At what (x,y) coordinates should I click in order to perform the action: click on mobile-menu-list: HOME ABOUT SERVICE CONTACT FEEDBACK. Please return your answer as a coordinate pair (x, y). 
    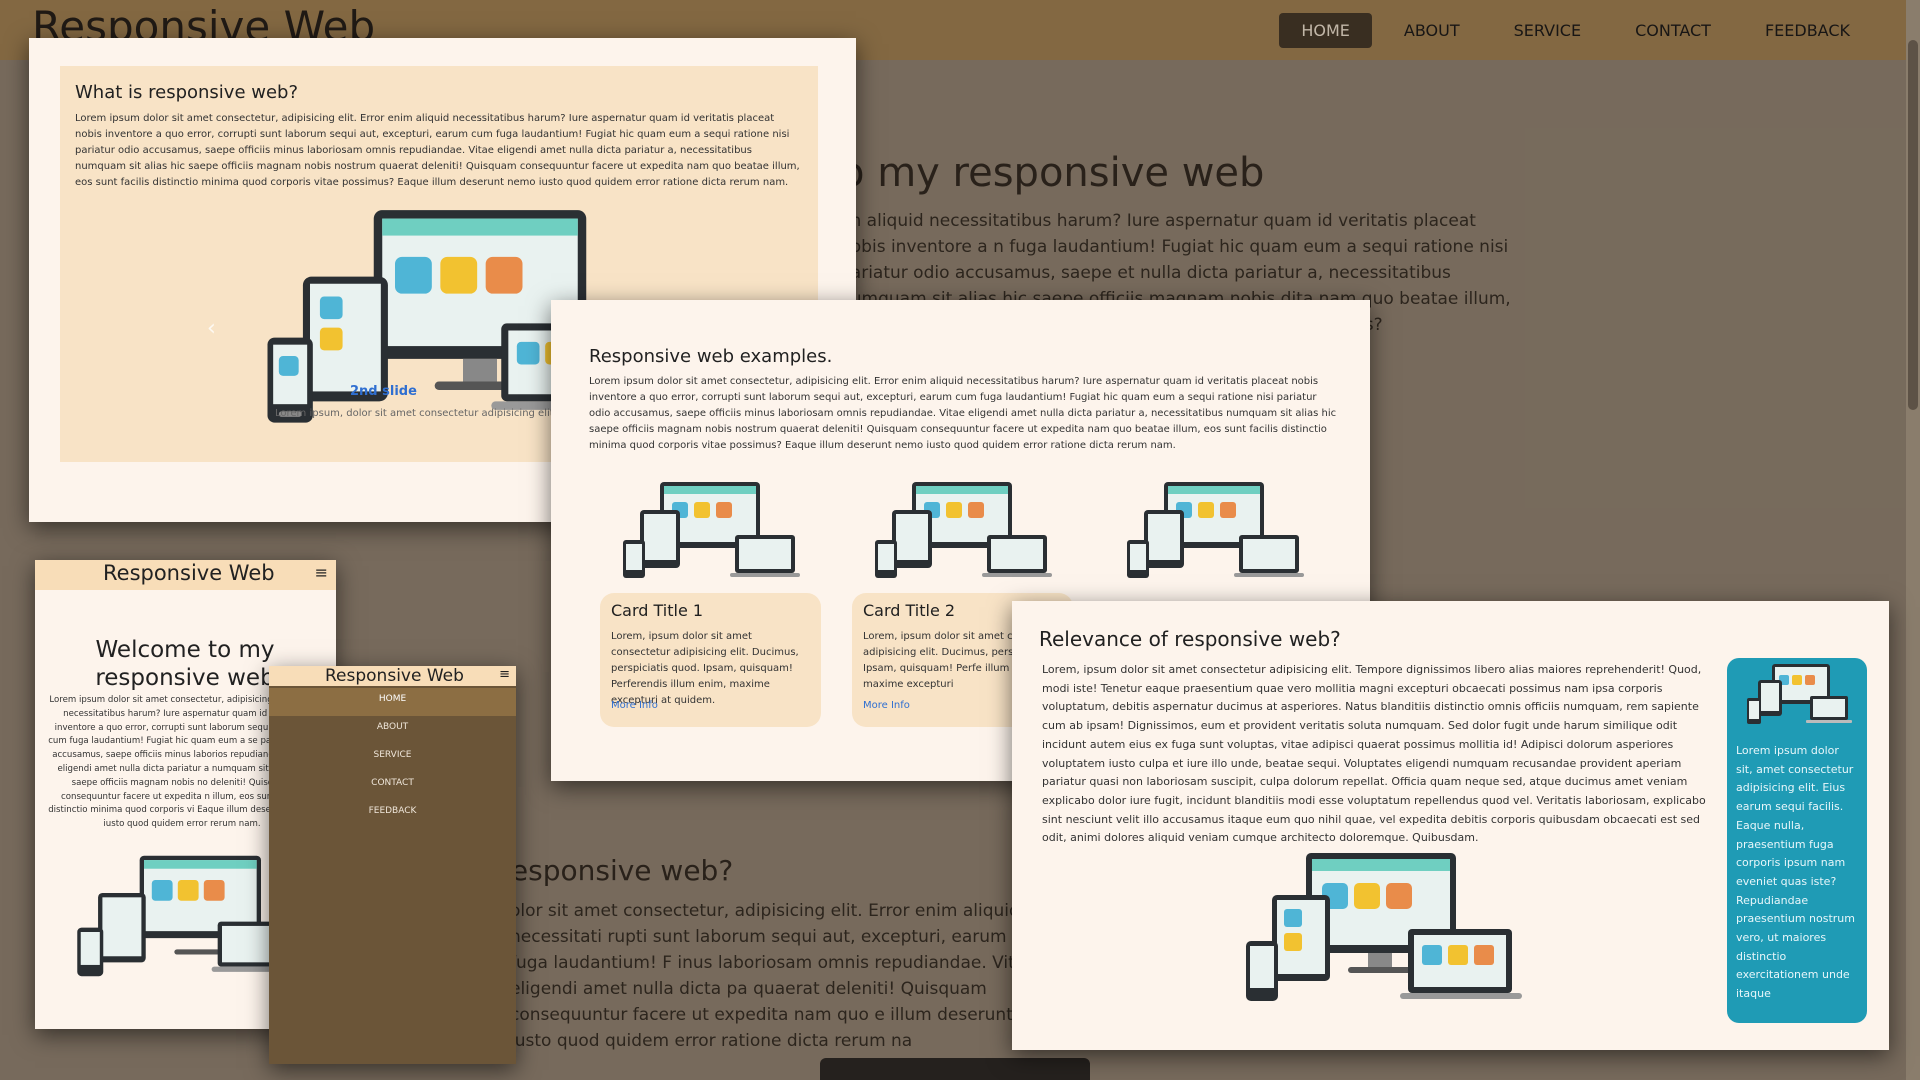
    Looking at the image, I should click on (392, 758).